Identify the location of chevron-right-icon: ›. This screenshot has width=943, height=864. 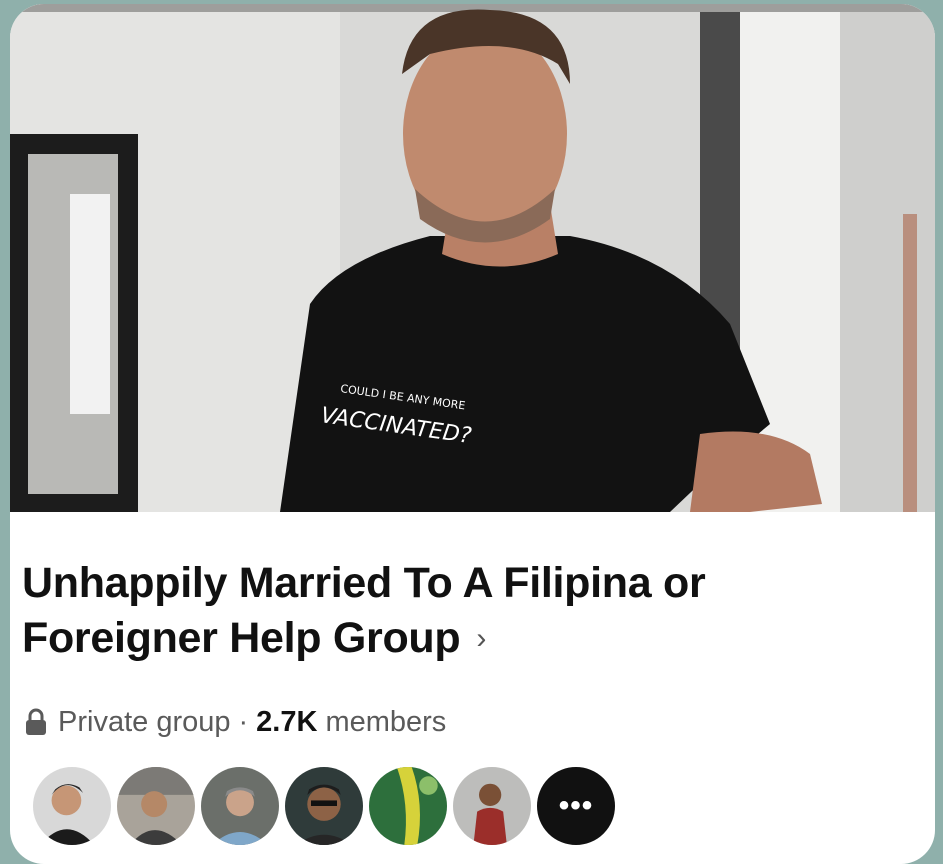
(481, 638).